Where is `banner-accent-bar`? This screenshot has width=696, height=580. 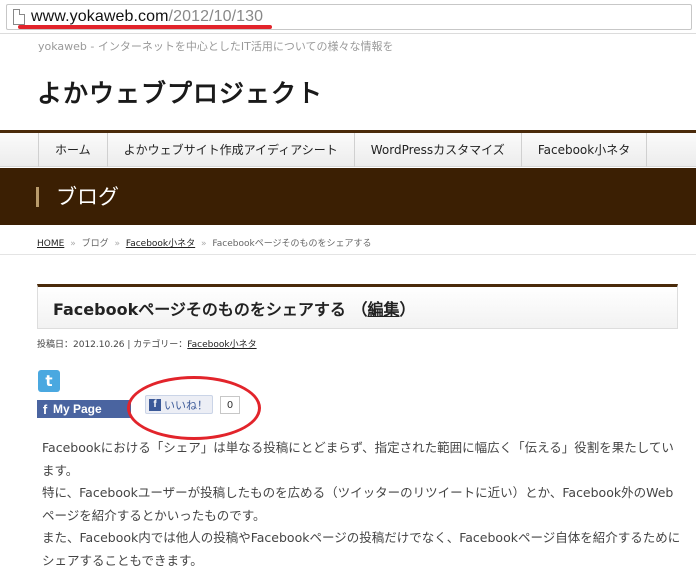 banner-accent-bar is located at coordinates (37, 197).